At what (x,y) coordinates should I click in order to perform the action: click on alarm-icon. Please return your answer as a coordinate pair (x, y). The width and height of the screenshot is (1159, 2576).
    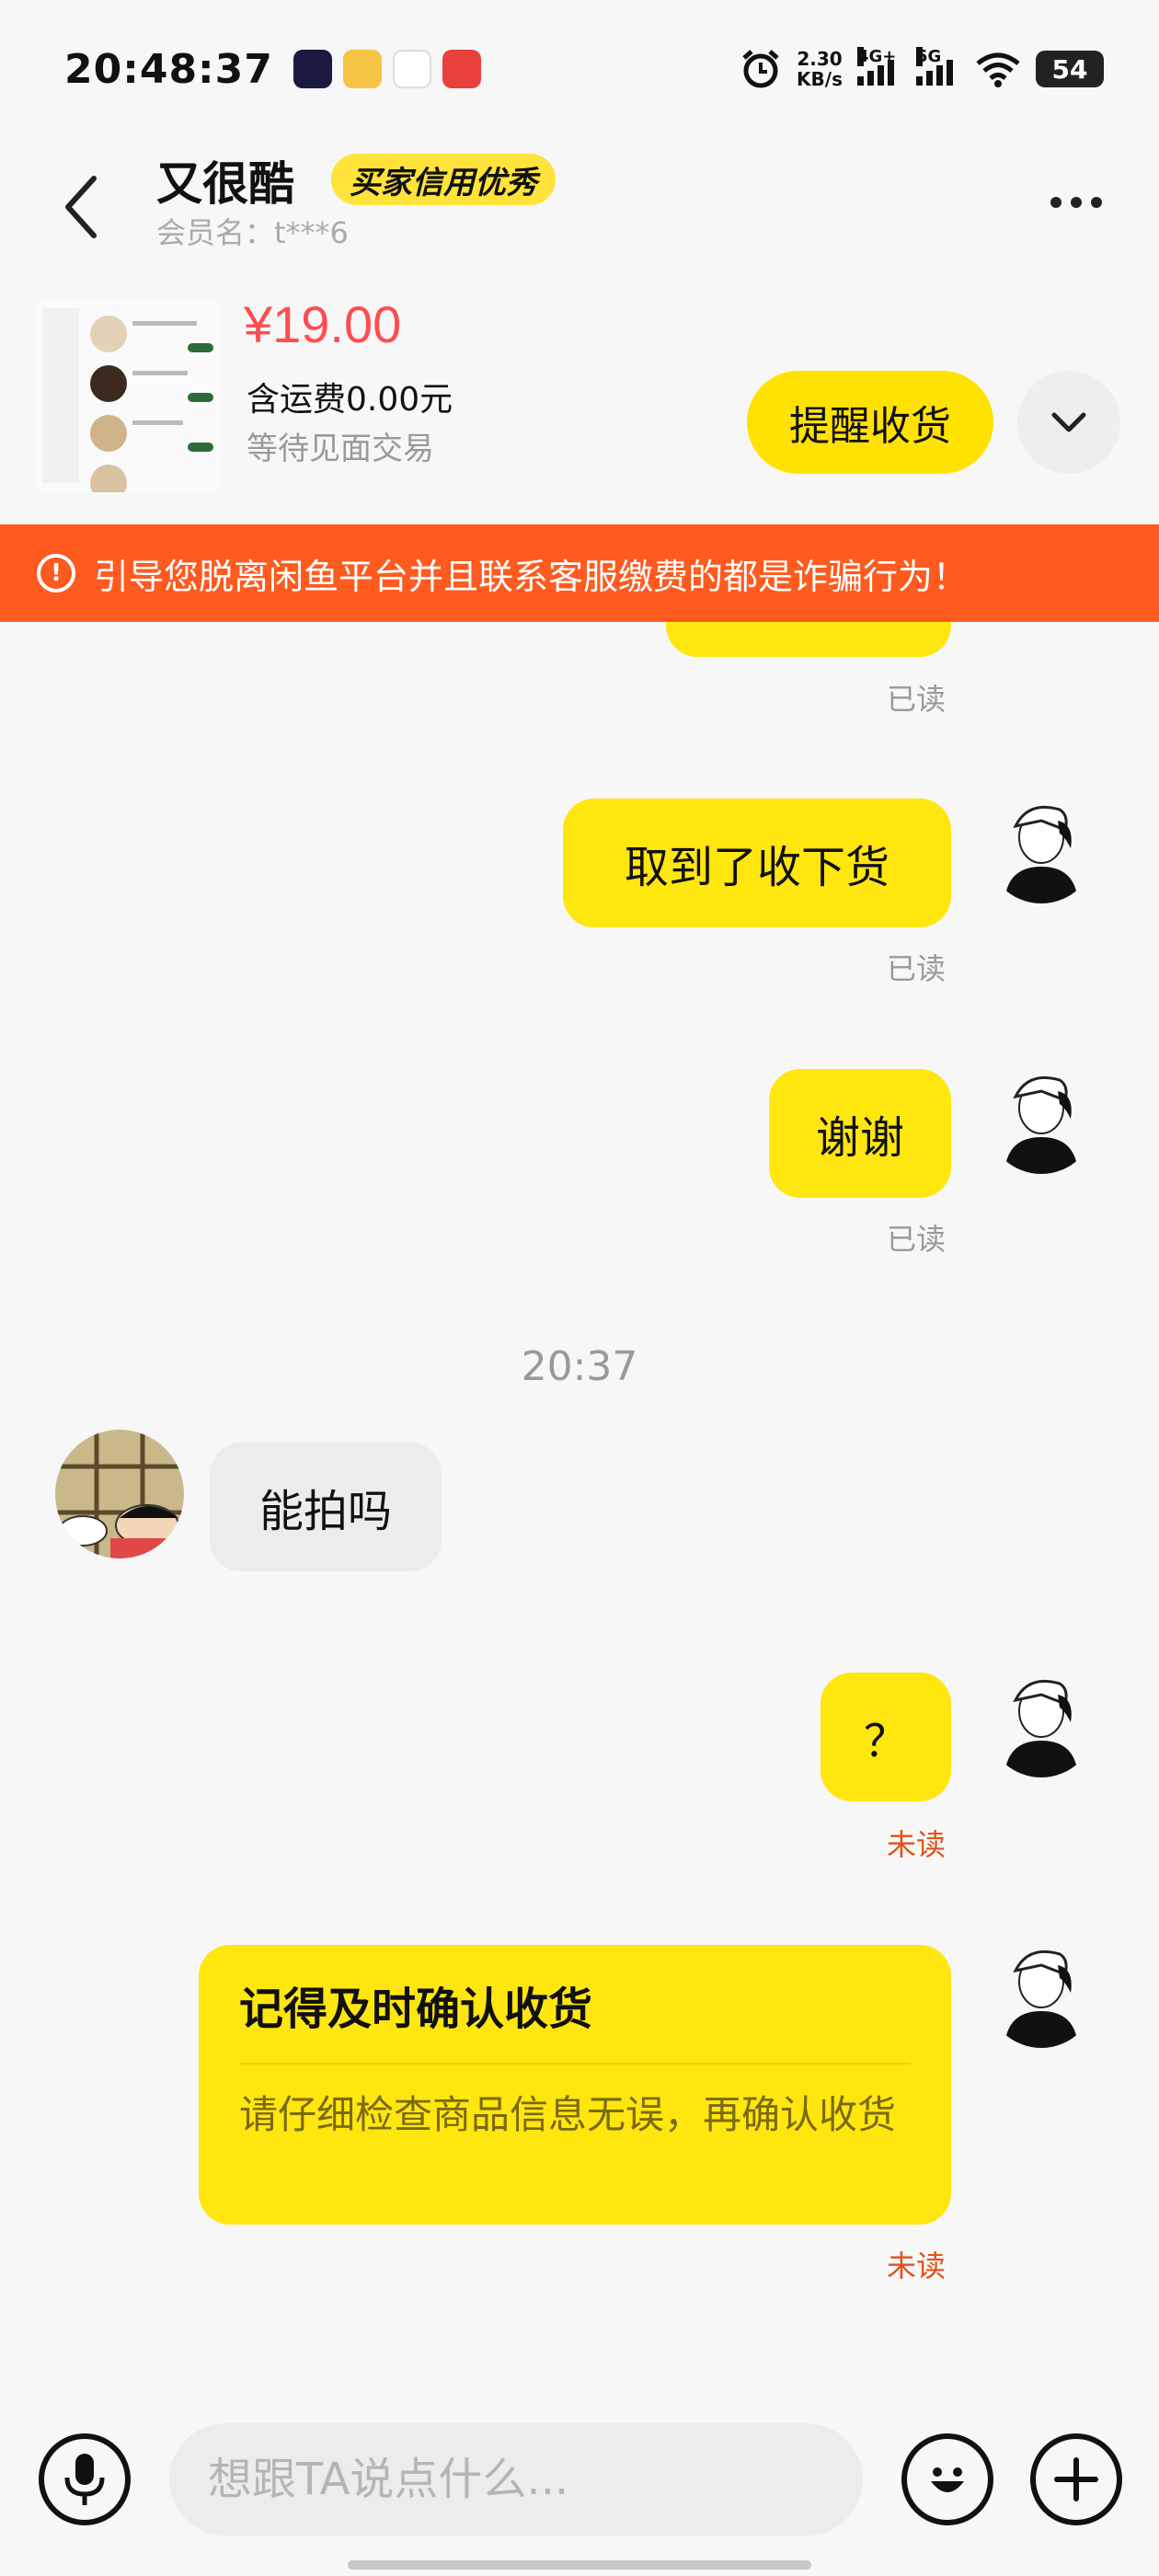
    Looking at the image, I should click on (760, 69).